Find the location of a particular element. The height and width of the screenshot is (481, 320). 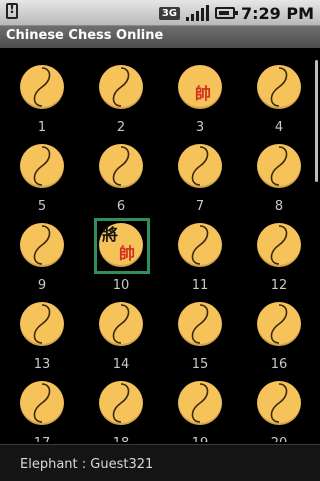

table-number-label: 9 is located at coordinates (42, 285).